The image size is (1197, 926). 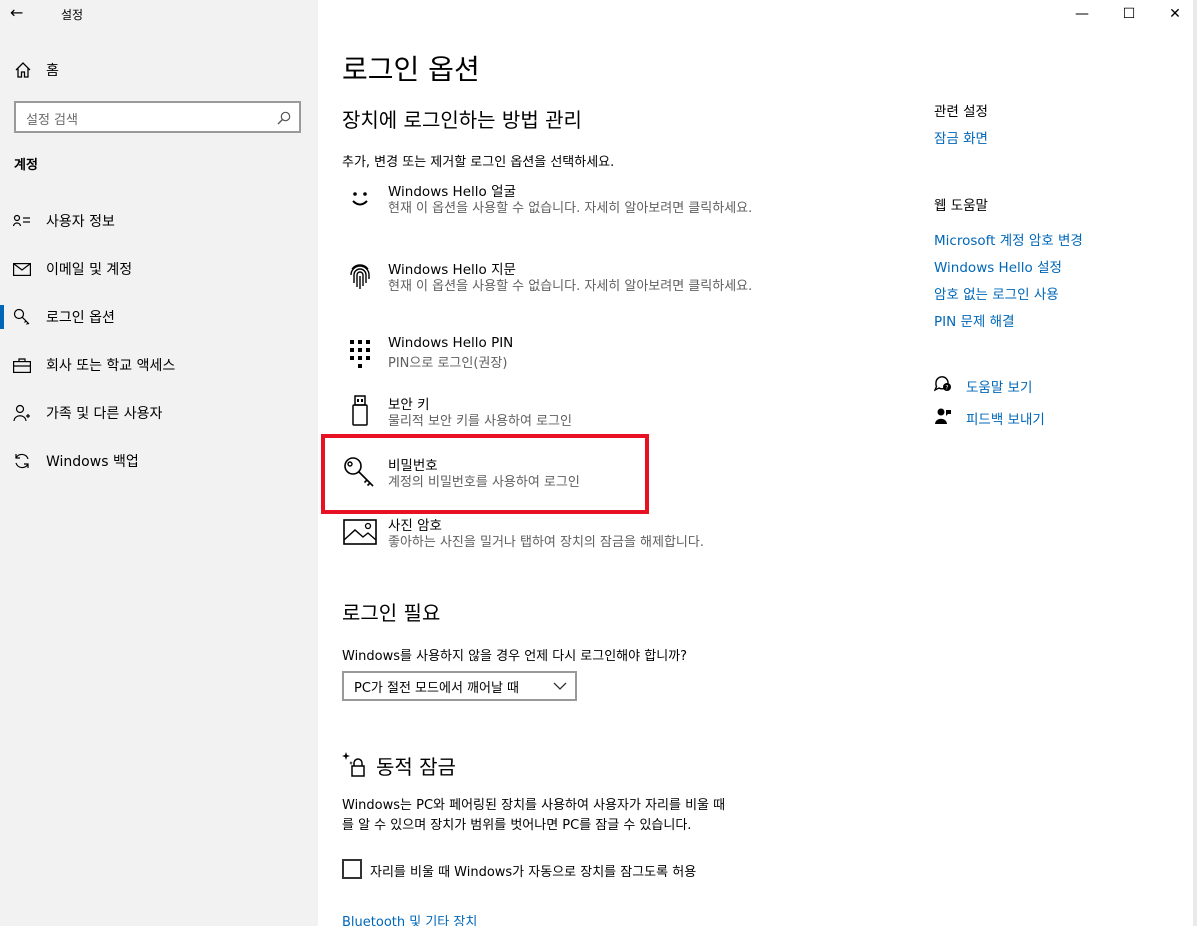 I want to click on fingerprint-icon, so click(x=360, y=276).